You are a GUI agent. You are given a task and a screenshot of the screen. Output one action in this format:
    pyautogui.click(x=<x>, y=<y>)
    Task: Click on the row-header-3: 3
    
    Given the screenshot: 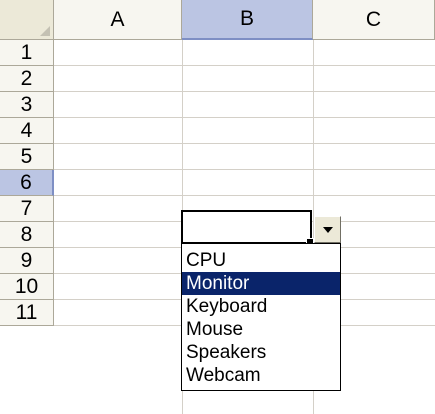 What is the action you would take?
    pyautogui.click(x=27, y=105)
    